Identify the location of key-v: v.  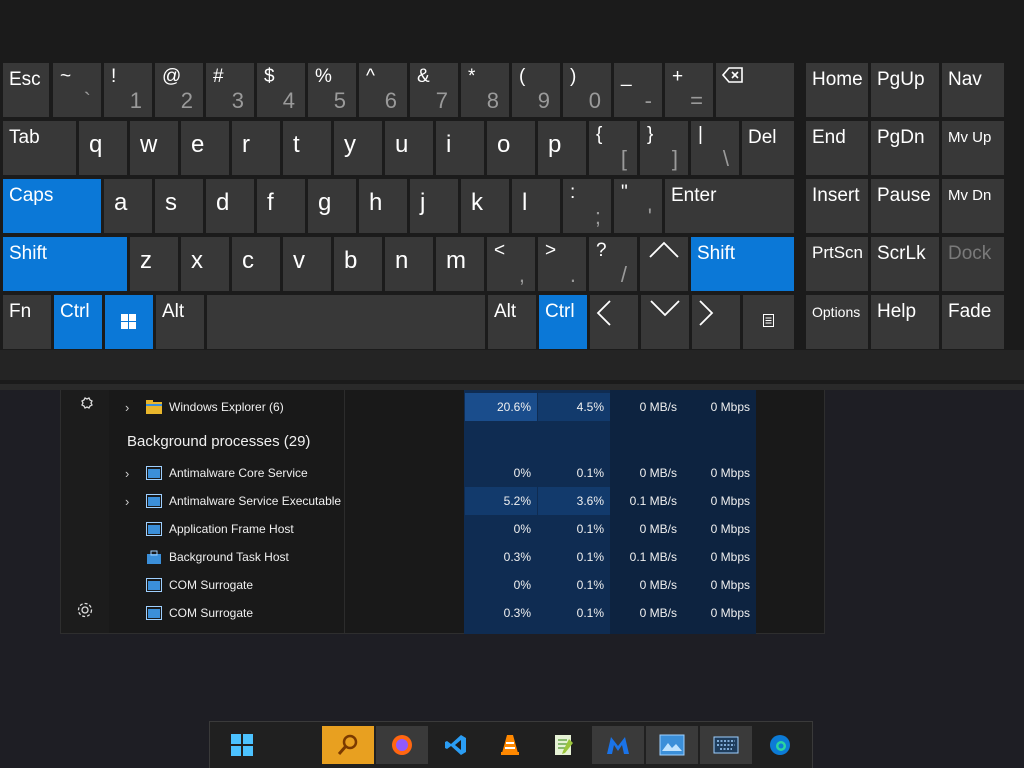
(307, 264).